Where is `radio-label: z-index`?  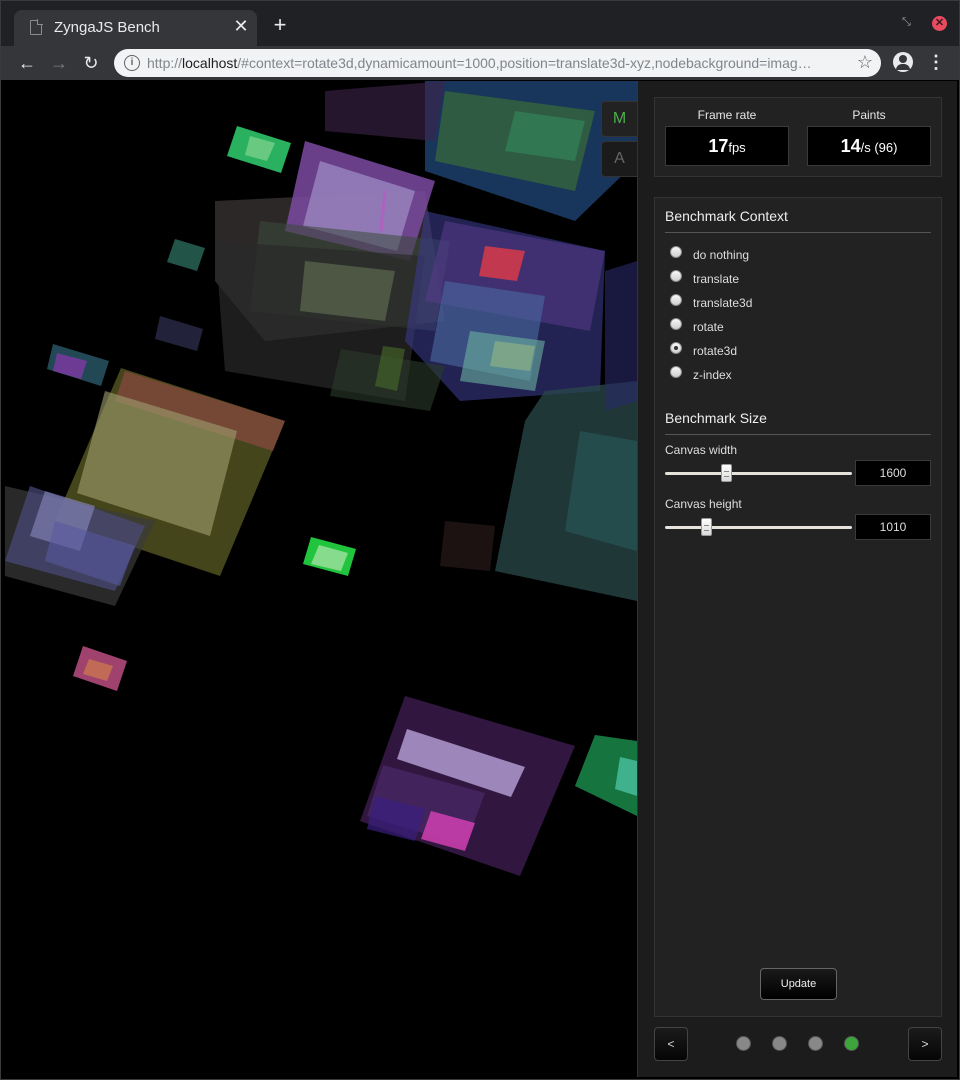 radio-label: z-index is located at coordinates (712, 375).